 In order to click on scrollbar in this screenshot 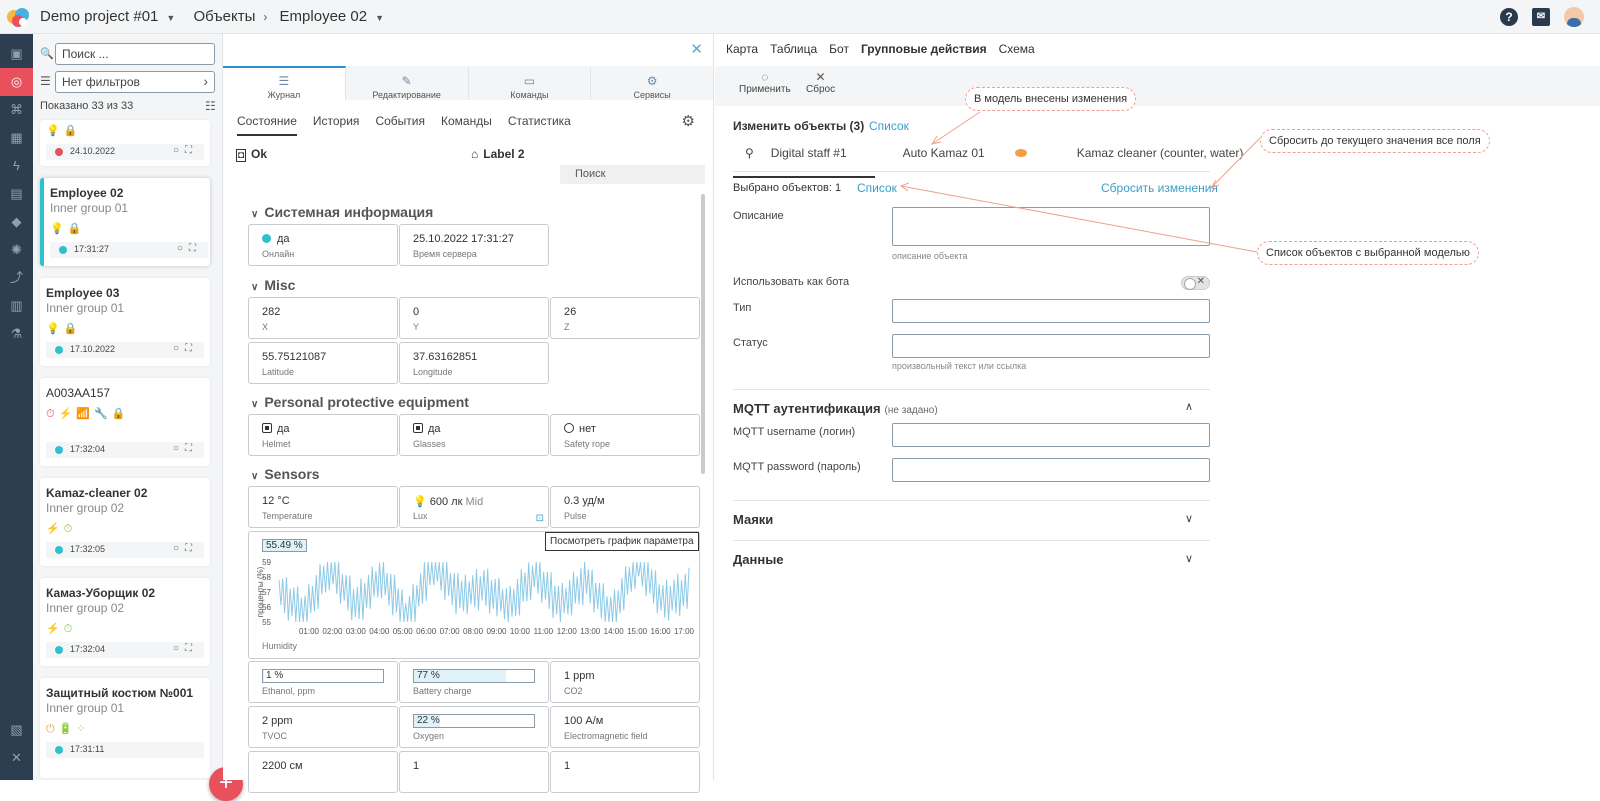, I will do `click(703, 334)`.